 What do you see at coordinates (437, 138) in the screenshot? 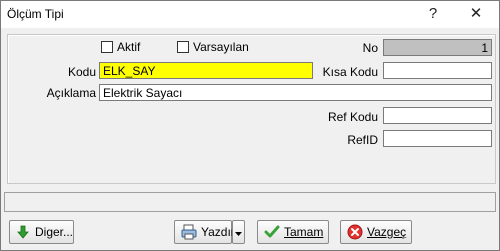
I see `refid-input` at bounding box center [437, 138].